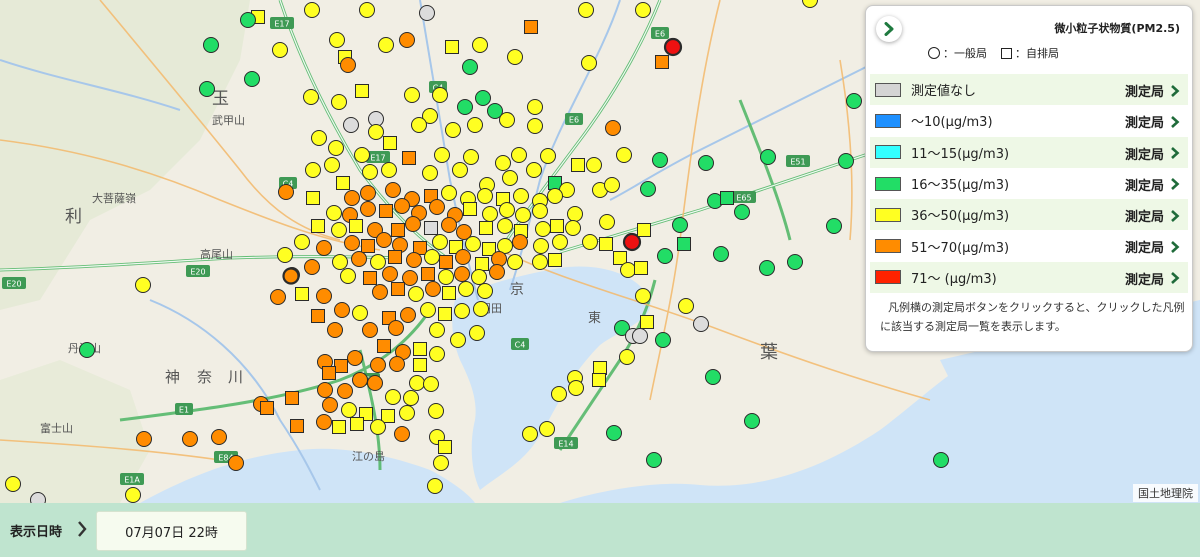  What do you see at coordinates (1165, 493) in the screenshot?
I see `map-attribution: 国土地理院` at bounding box center [1165, 493].